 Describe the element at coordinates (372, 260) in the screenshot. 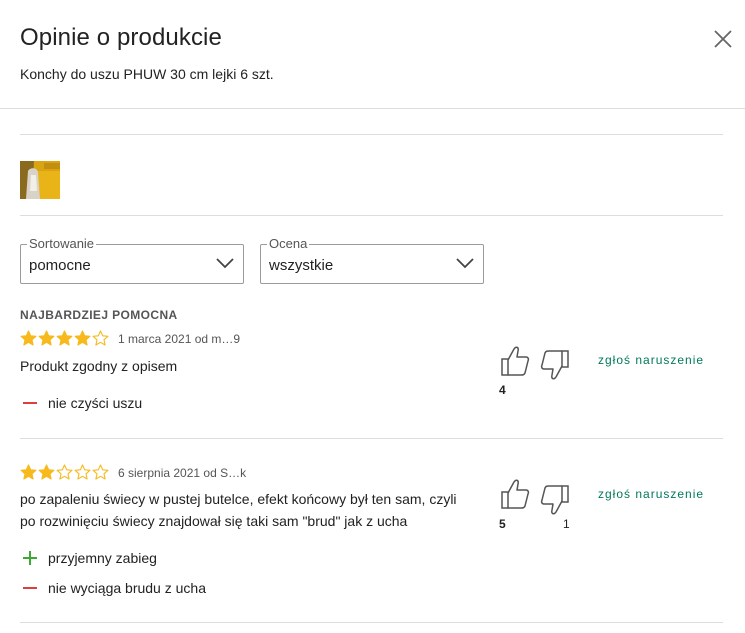

I see `rating-filter-select: Ocena wszystkie` at that location.